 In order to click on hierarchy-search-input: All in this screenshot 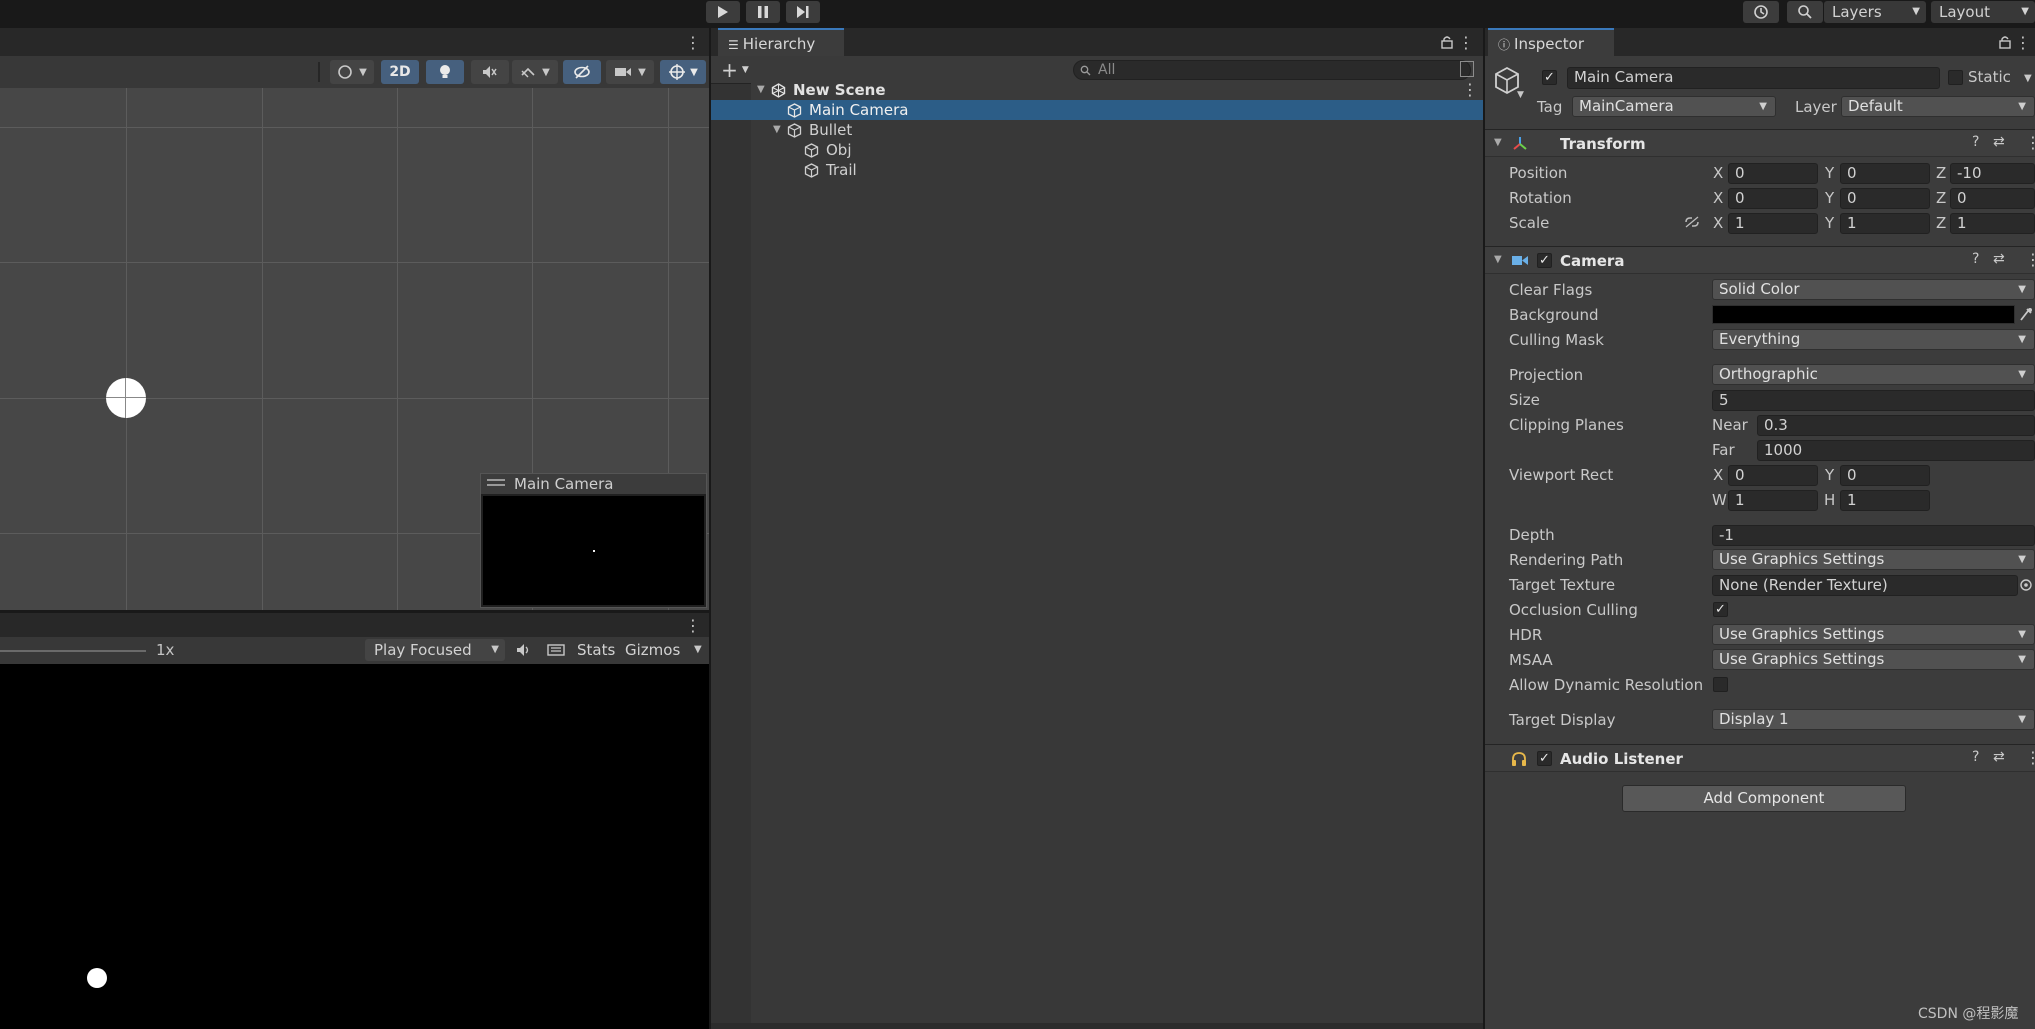, I will do `click(1272, 70)`.